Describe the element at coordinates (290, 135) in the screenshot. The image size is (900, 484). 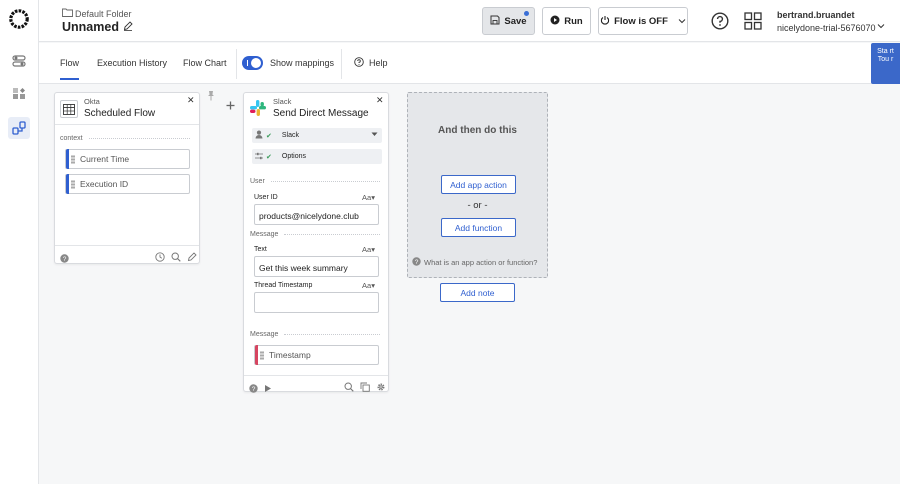
I see `connection-value: Slack` at that location.